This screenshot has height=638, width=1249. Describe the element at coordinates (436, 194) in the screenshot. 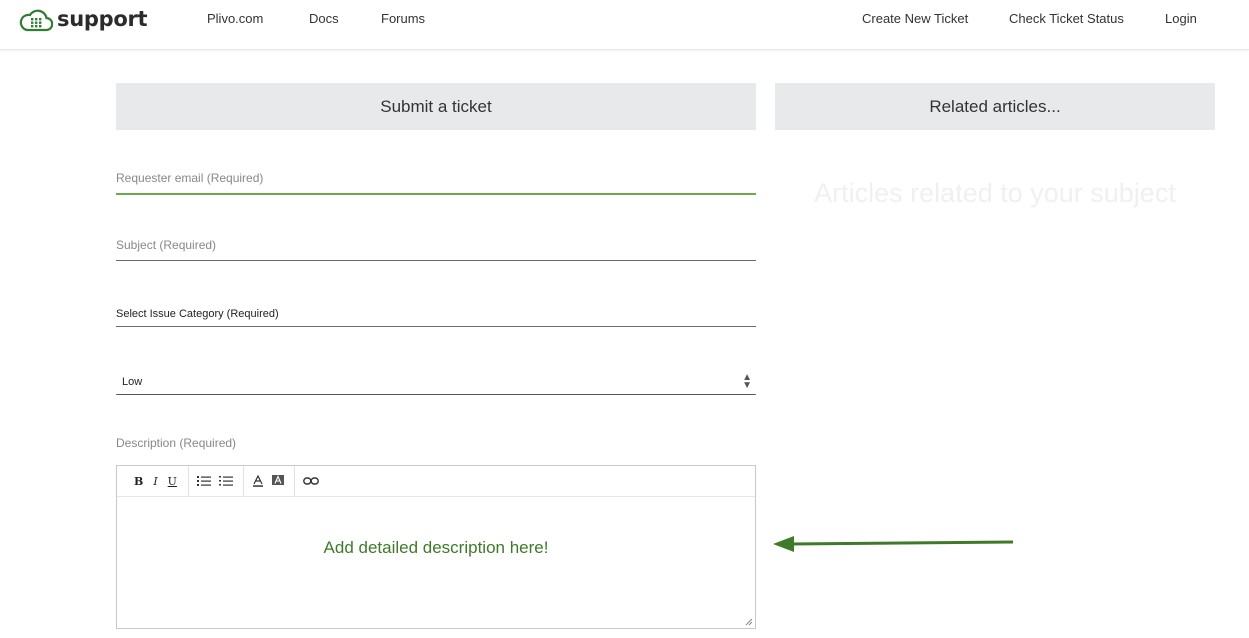

I see `email-field-underline` at that location.